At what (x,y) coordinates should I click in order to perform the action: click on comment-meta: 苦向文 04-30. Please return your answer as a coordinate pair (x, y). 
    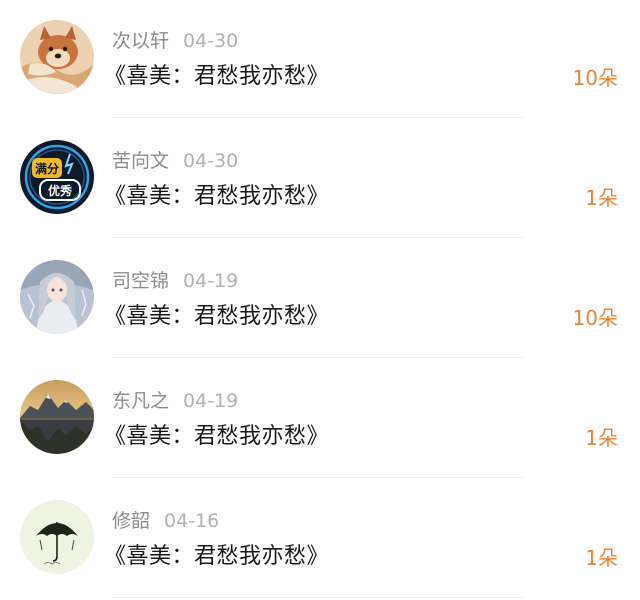
    Looking at the image, I should click on (175, 161).